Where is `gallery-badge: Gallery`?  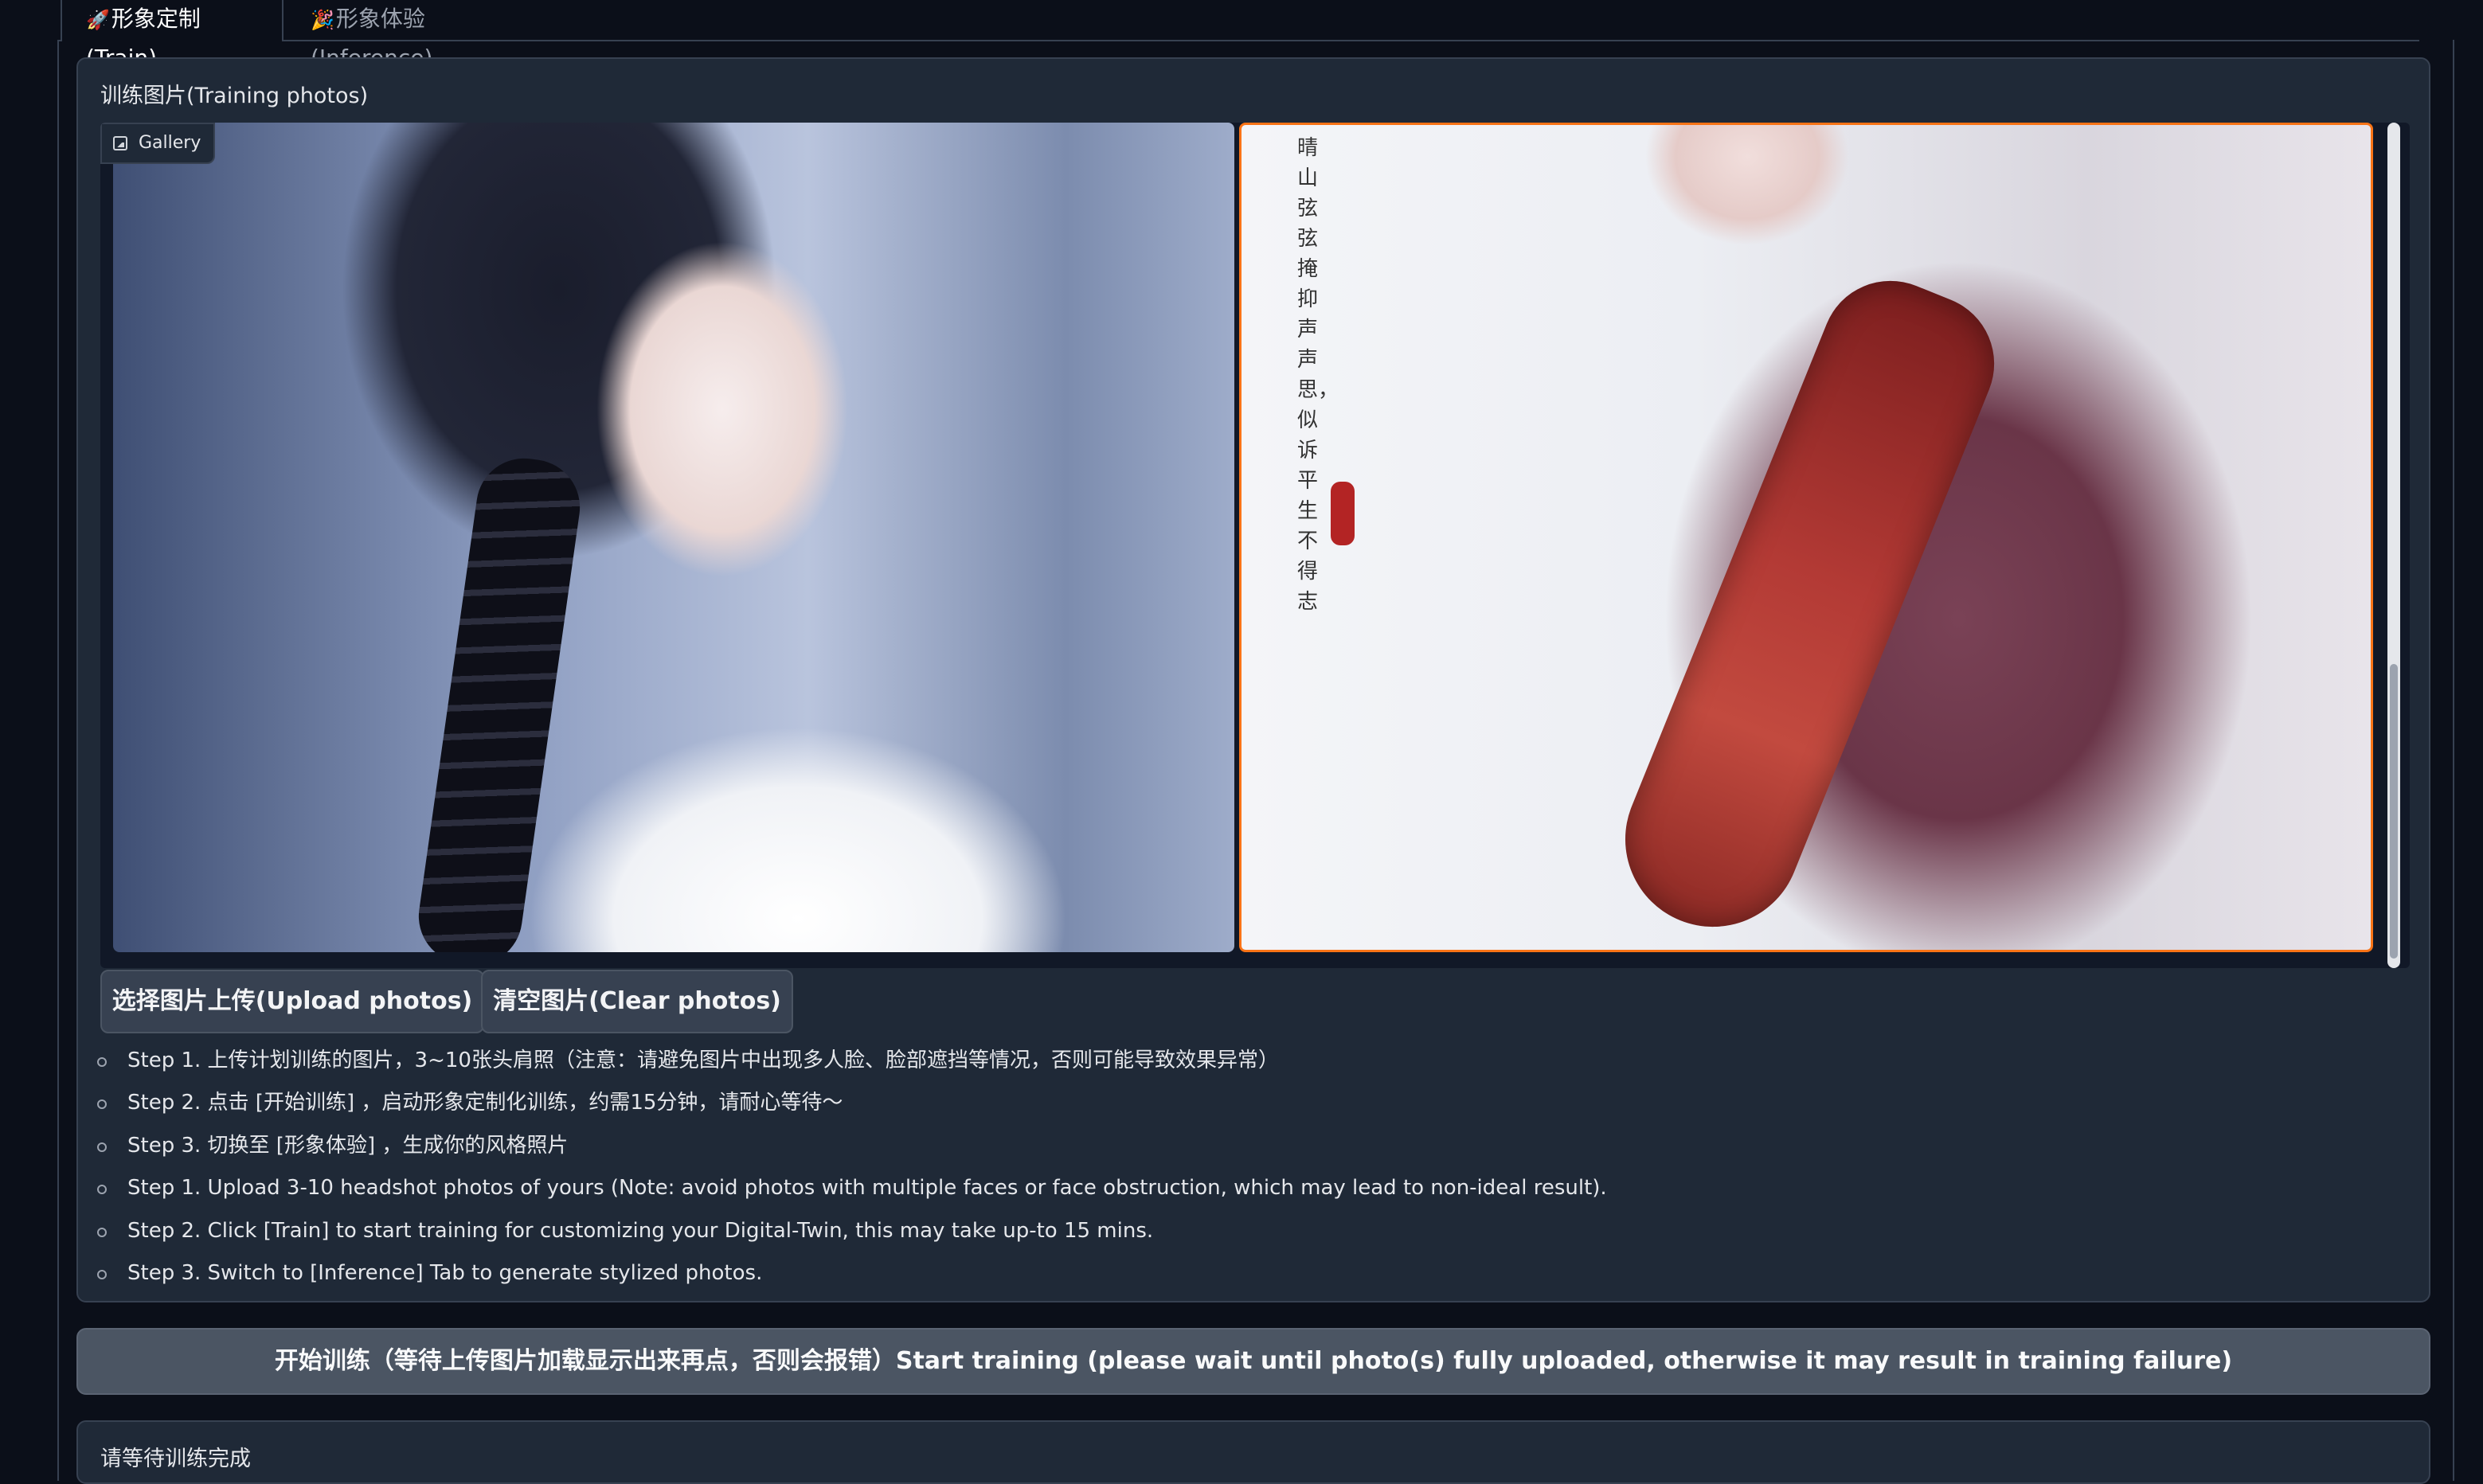
gallery-badge: Gallery is located at coordinates (158, 143).